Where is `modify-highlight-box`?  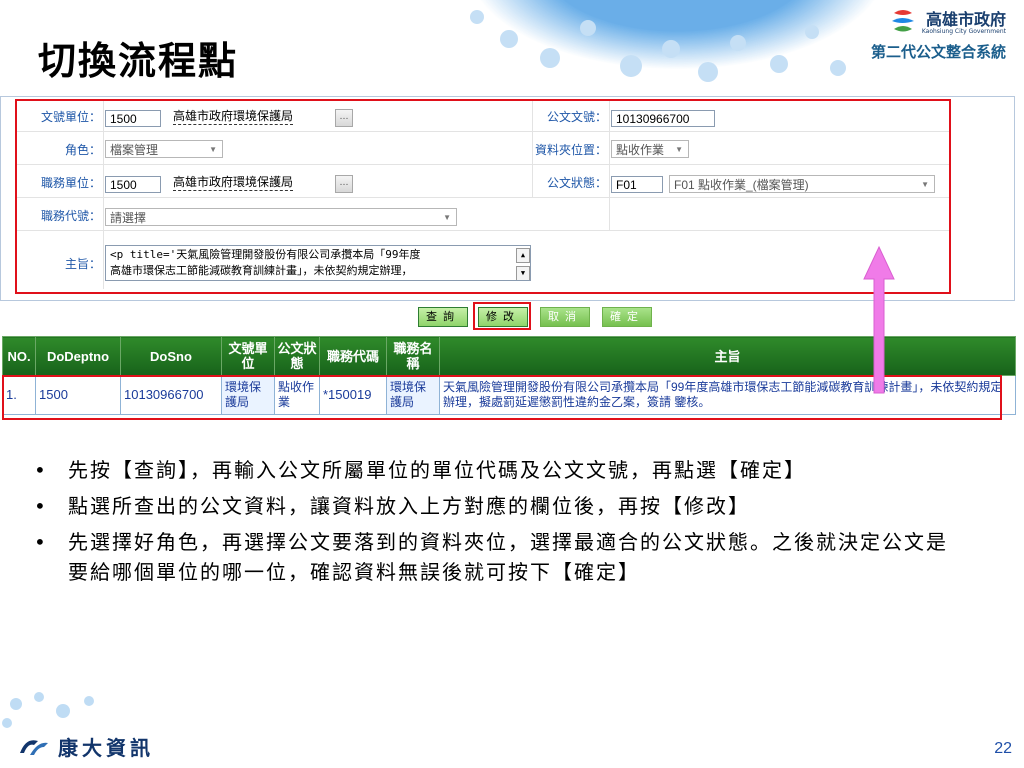 modify-highlight-box is located at coordinates (502, 316).